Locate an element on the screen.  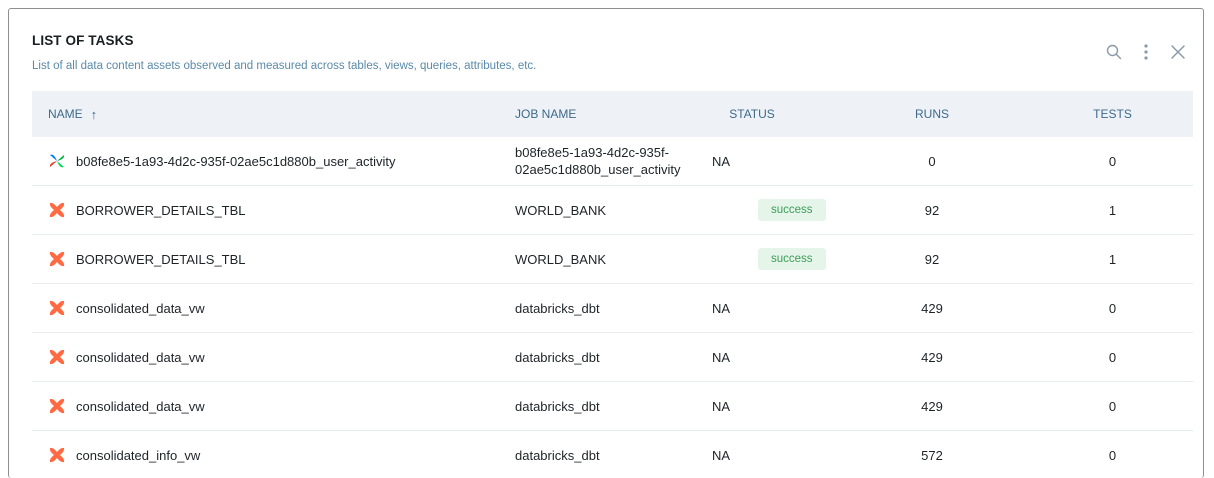
job-name-line-1: b08fe8e5-1a93-4d2c-935f- is located at coordinates (592, 152).